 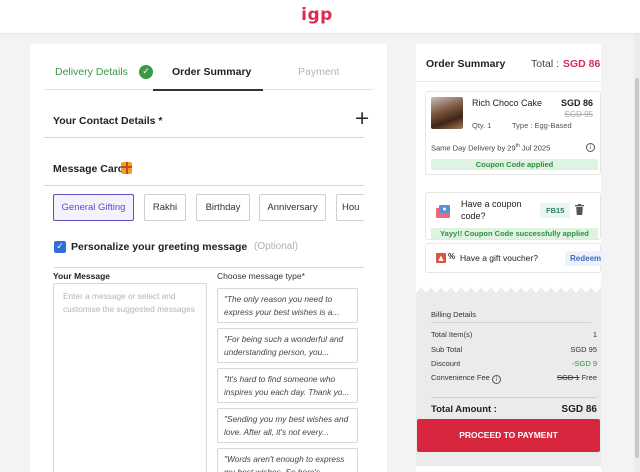 What do you see at coordinates (514, 335) in the screenshot?
I see `billing-row: Total Item(s) 1` at bounding box center [514, 335].